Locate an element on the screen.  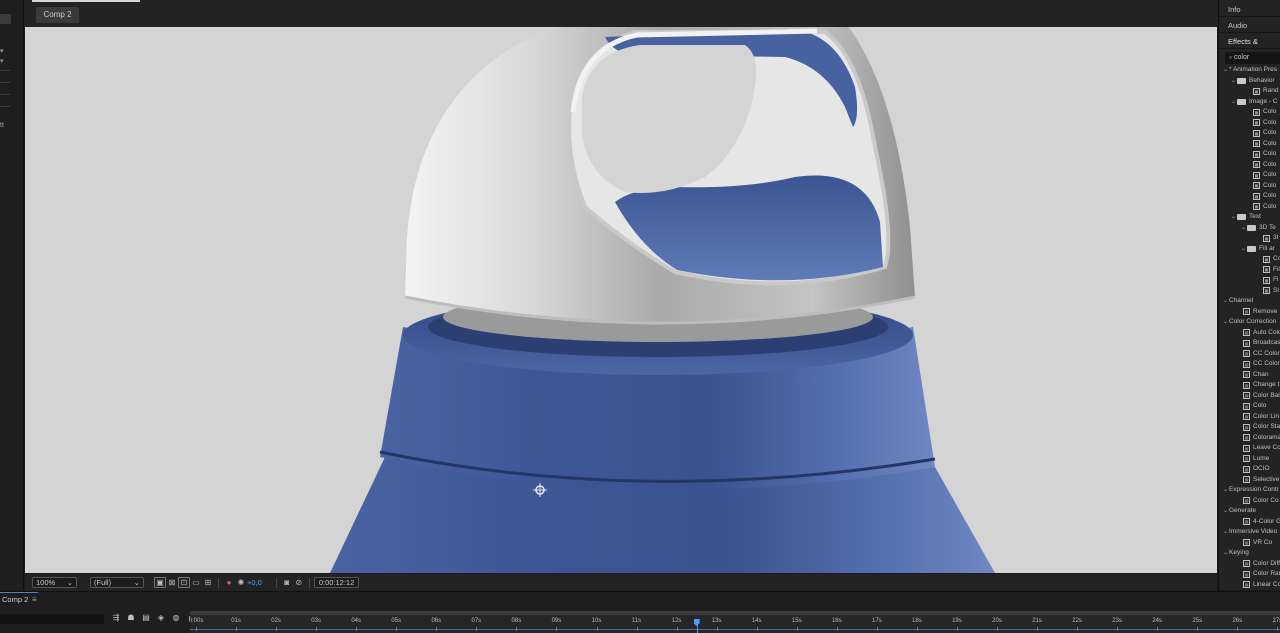
effects-tree-item: ▤ Change t is located at coordinates (1261, 385).